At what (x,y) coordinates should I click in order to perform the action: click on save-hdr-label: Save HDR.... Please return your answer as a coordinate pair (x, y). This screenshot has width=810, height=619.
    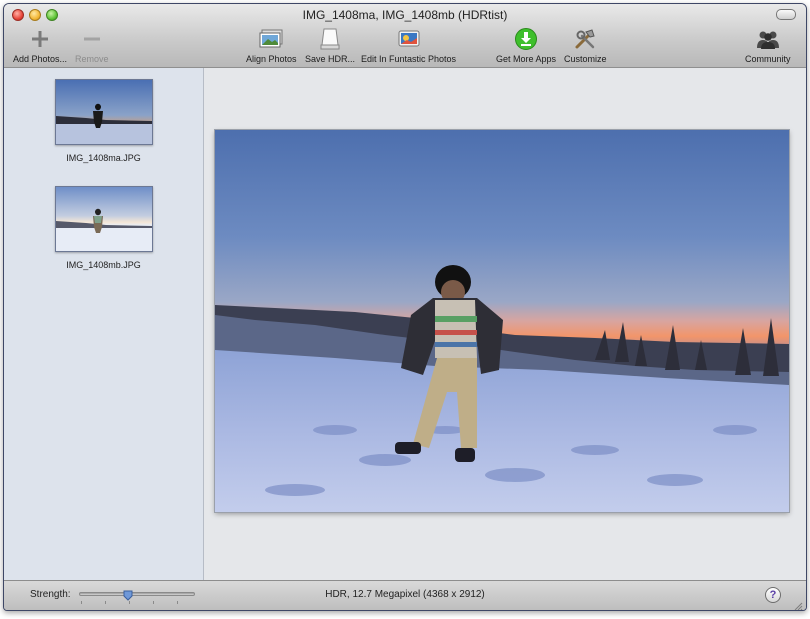
    Looking at the image, I should click on (330, 59).